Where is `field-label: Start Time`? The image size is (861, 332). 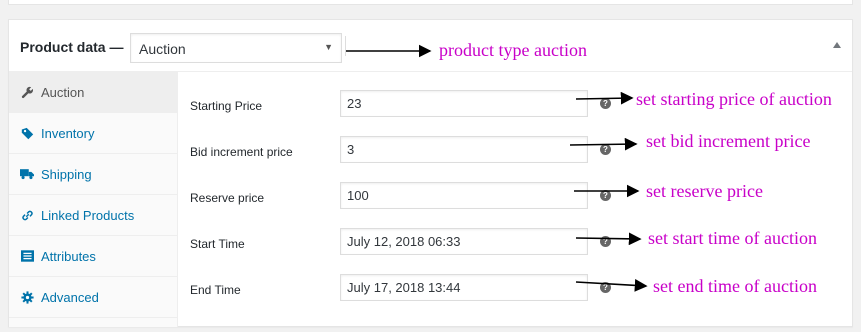 field-label: Start Time is located at coordinates (217, 244).